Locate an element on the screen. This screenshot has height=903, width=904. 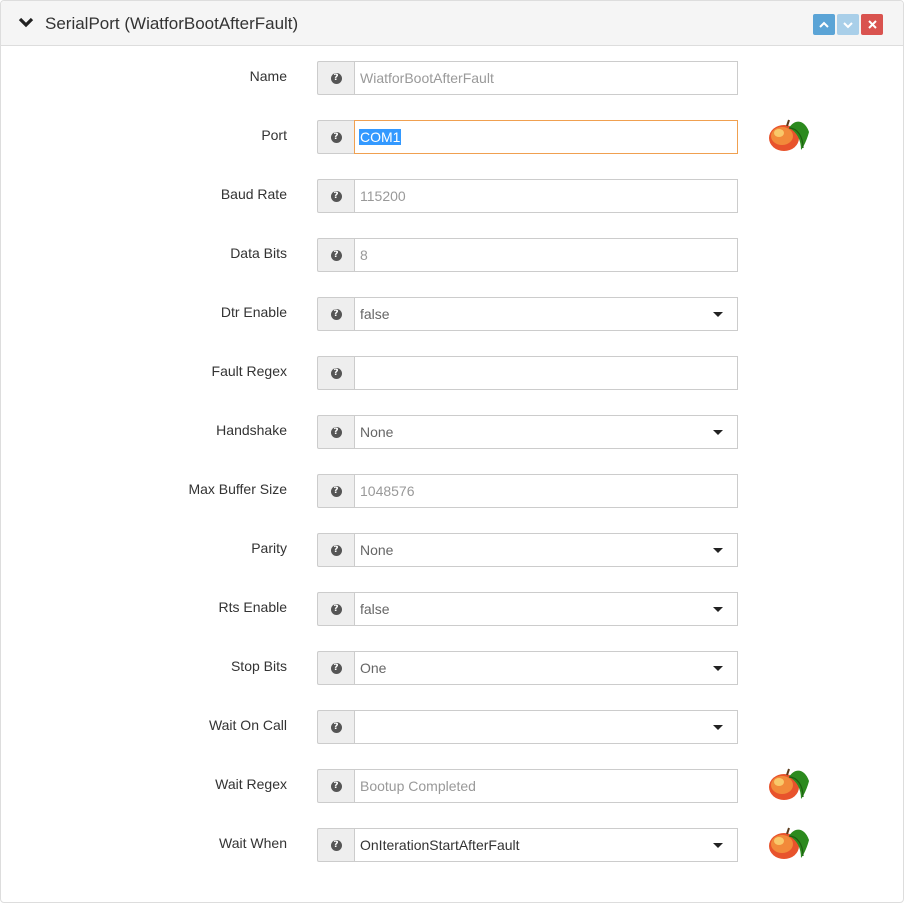
handshake-select: None is located at coordinates (546, 432).